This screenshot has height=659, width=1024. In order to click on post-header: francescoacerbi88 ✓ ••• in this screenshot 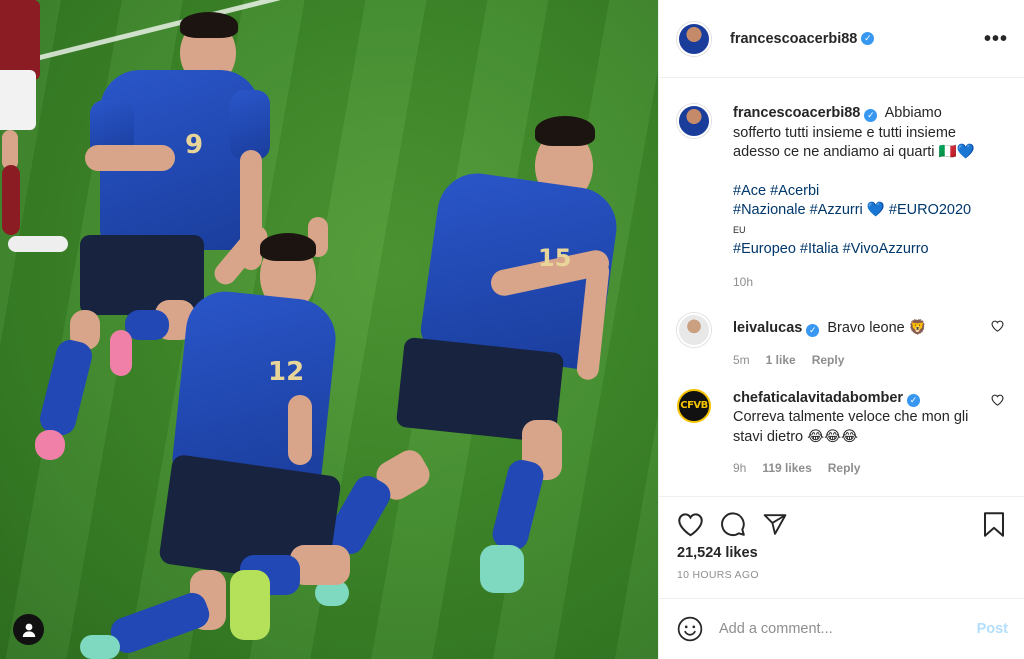, I will do `click(841, 39)`.